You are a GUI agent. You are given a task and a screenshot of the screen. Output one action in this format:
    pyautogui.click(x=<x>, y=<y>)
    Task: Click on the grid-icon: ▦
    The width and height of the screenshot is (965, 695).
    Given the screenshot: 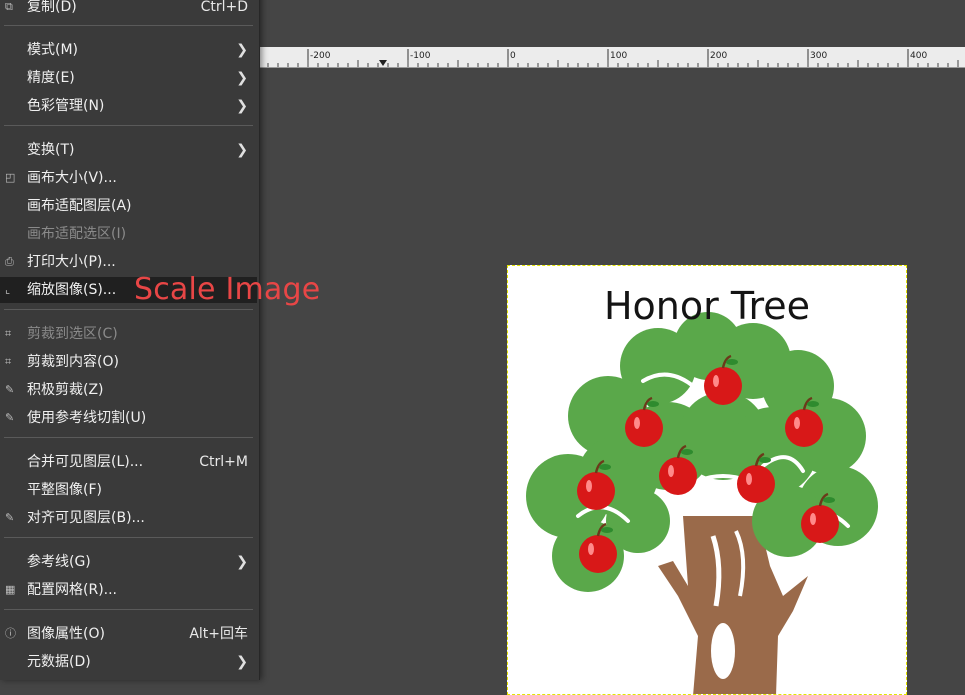 What is the action you would take?
    pyautogui.click(x=10, y=589)
    